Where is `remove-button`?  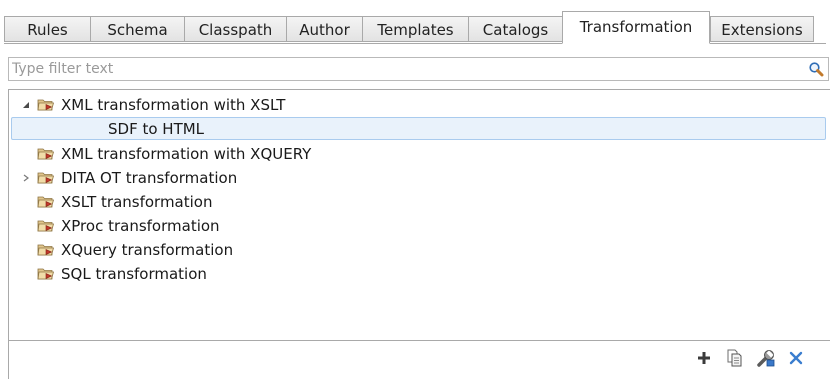
remove-button is located at coordinates (796, 358).